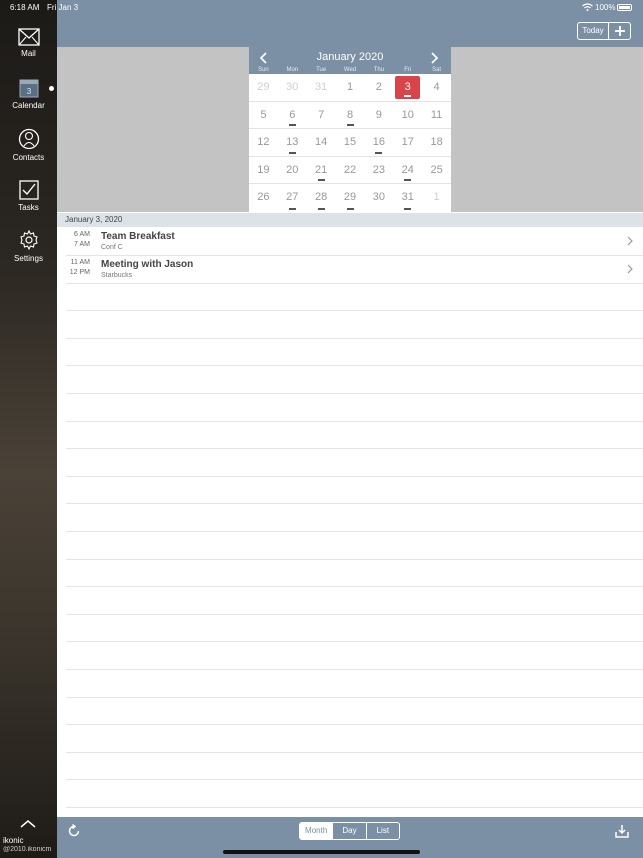 Image resolution: width=643 pixels, height=858 pixels. I want to click on calendar-week-row: 5 6 7 8 9 10 11, so click(350, 116).